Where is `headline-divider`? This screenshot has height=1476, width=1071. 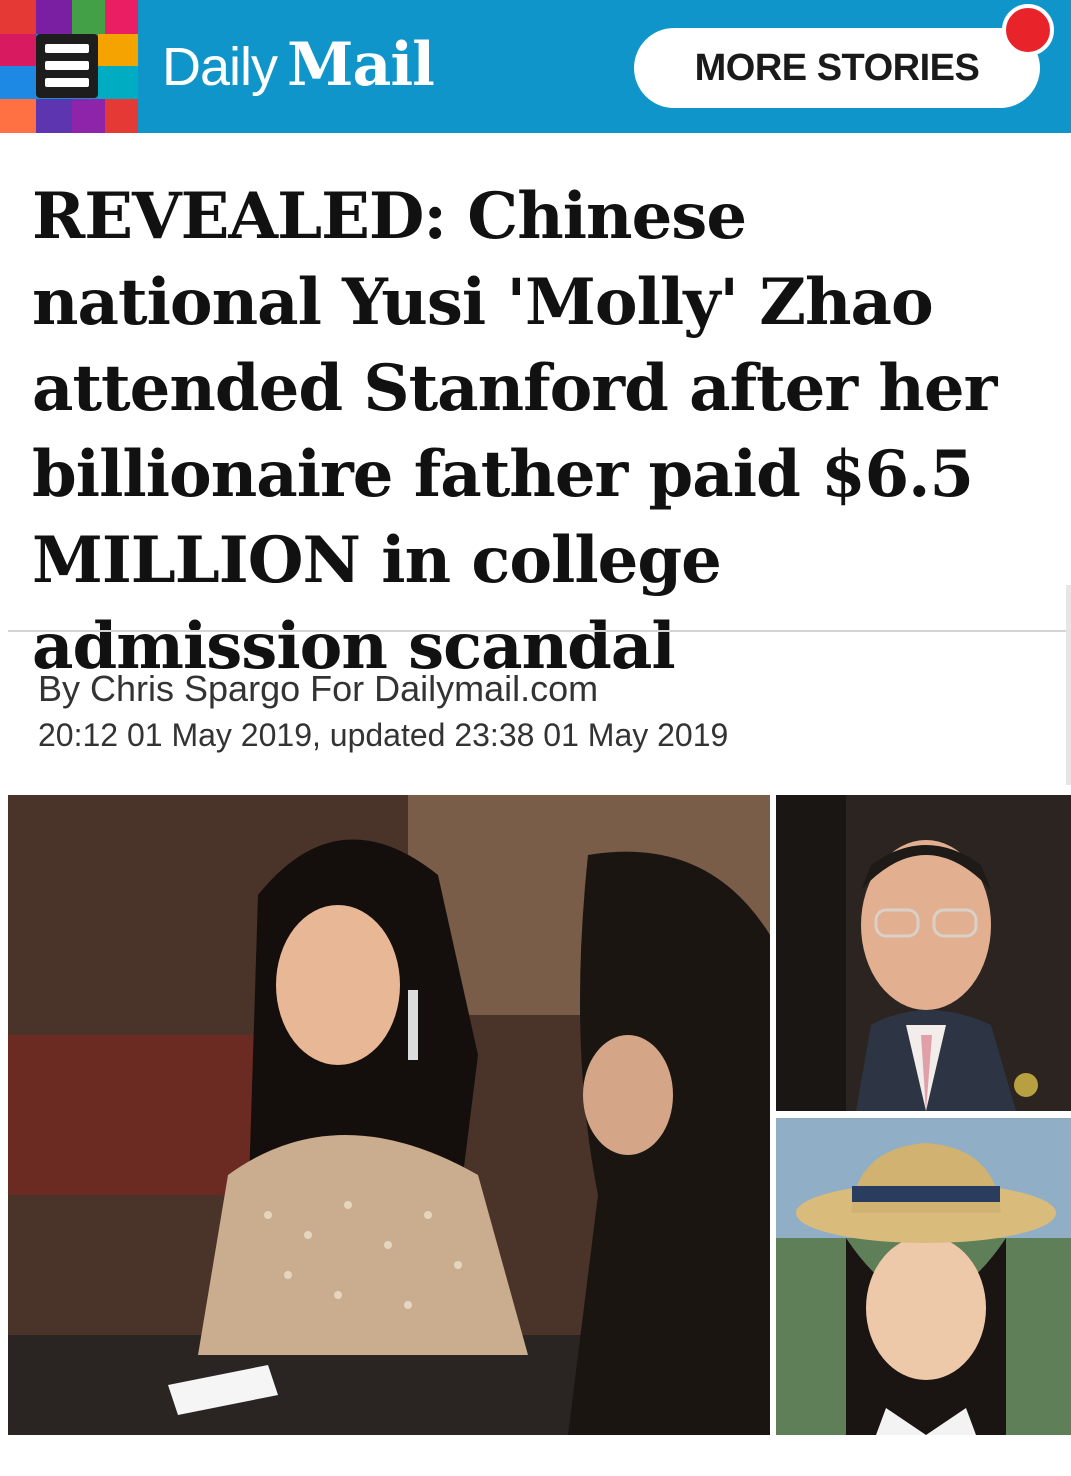
headline-divider is located at coordinates (539, 631).